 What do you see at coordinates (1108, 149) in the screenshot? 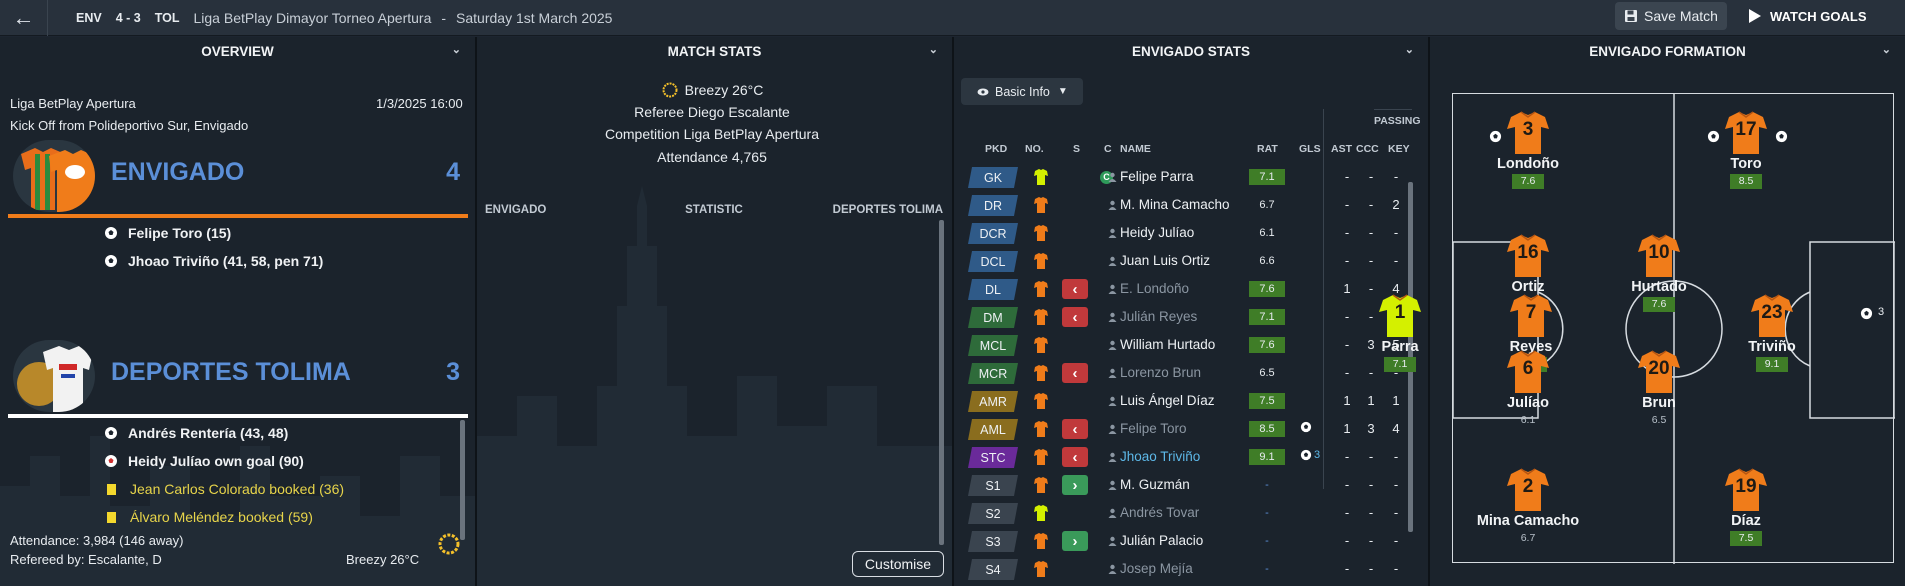
I see `col-c: C` at bounding box center [1108, 149].